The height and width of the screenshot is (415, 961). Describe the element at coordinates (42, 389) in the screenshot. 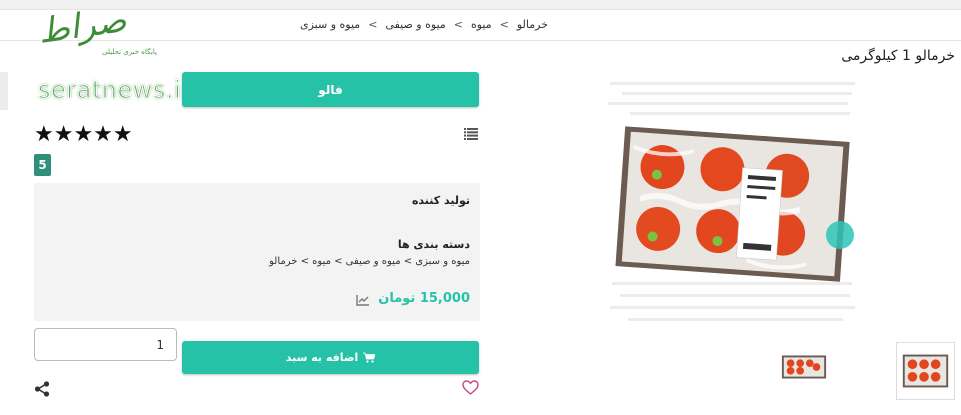

I see `share-icon` at that location.